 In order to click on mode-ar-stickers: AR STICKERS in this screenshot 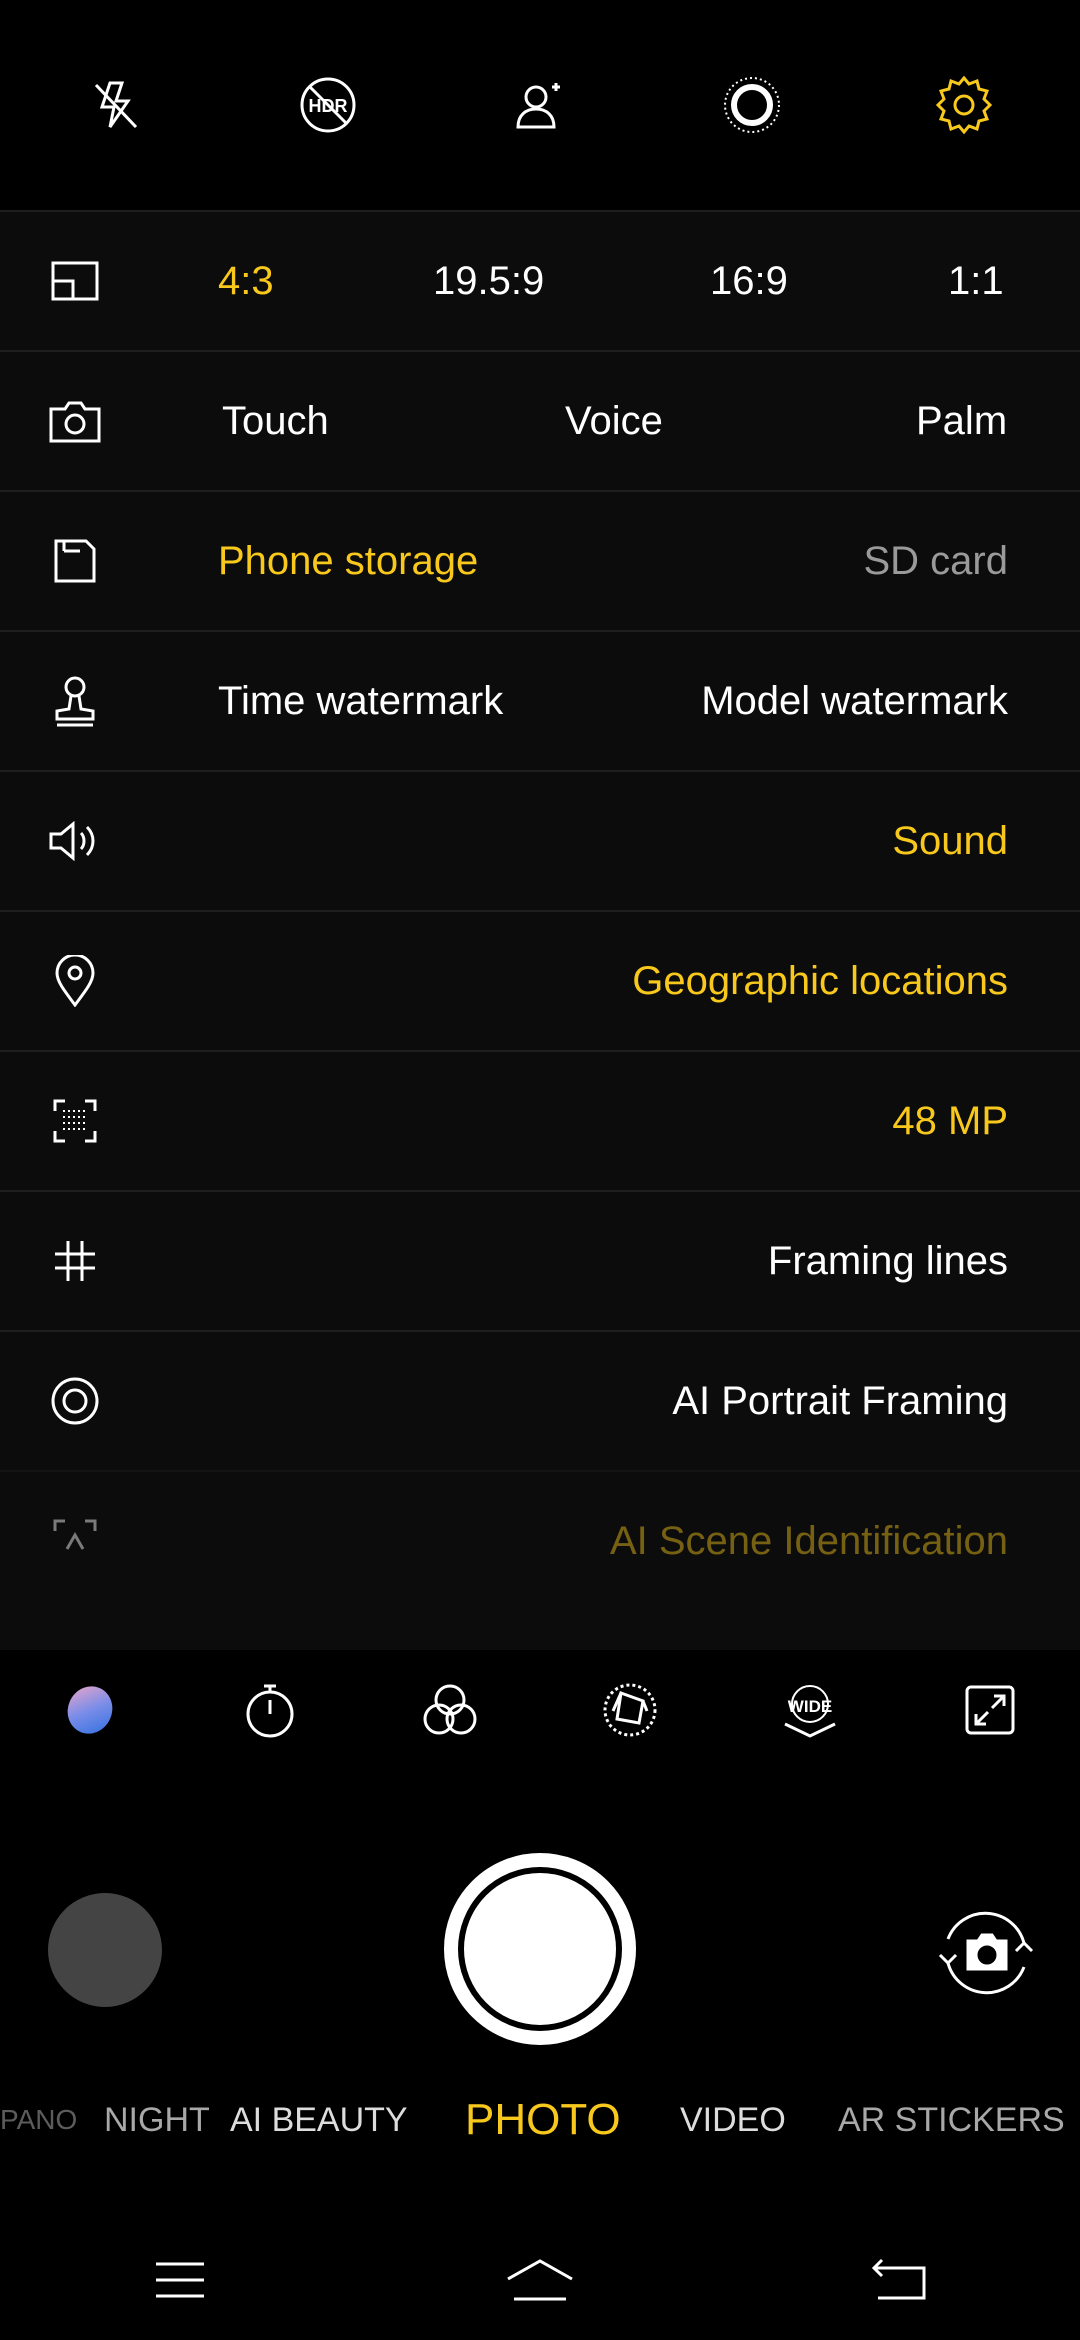, I will do `click(951, 2120)`.